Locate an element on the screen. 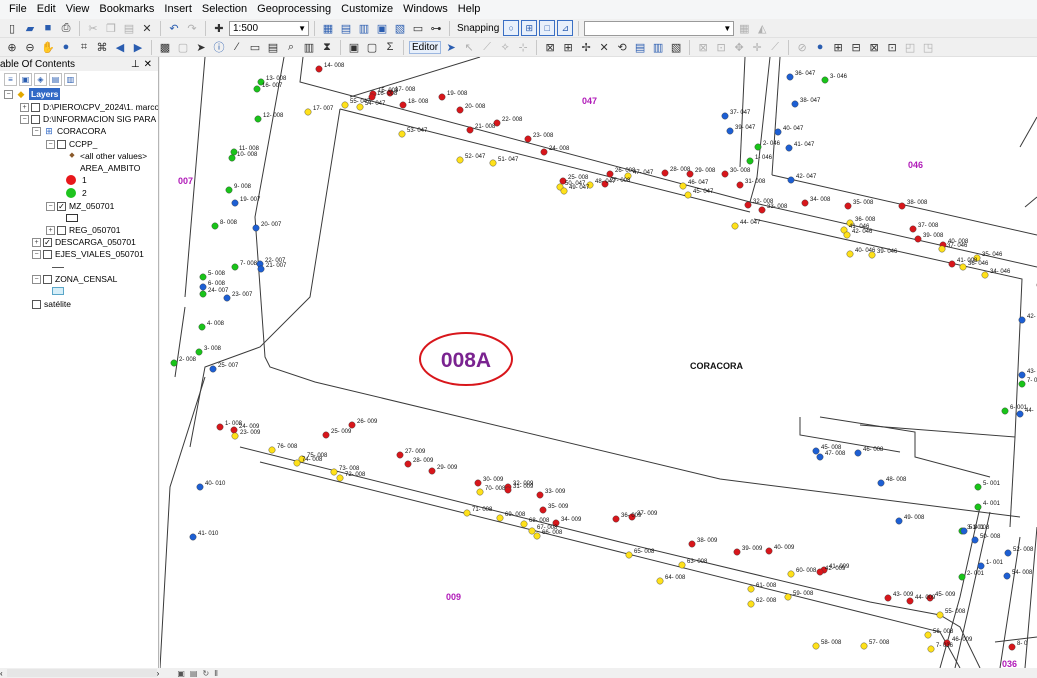  arctoolbox-icon: ▧ is located at coordinates (400, 28).